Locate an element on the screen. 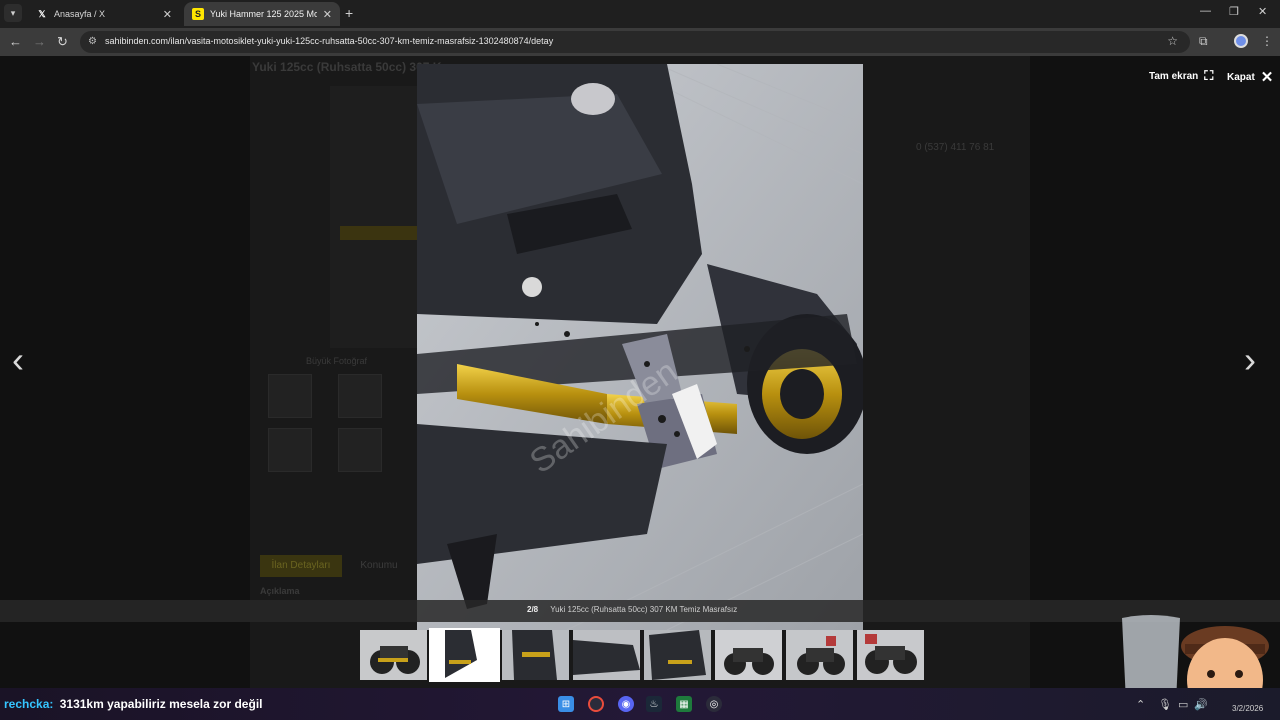 This screenshot has height=720, width=1280. chrome-profile-icon: ◎ is located at coordinates (714, 704).